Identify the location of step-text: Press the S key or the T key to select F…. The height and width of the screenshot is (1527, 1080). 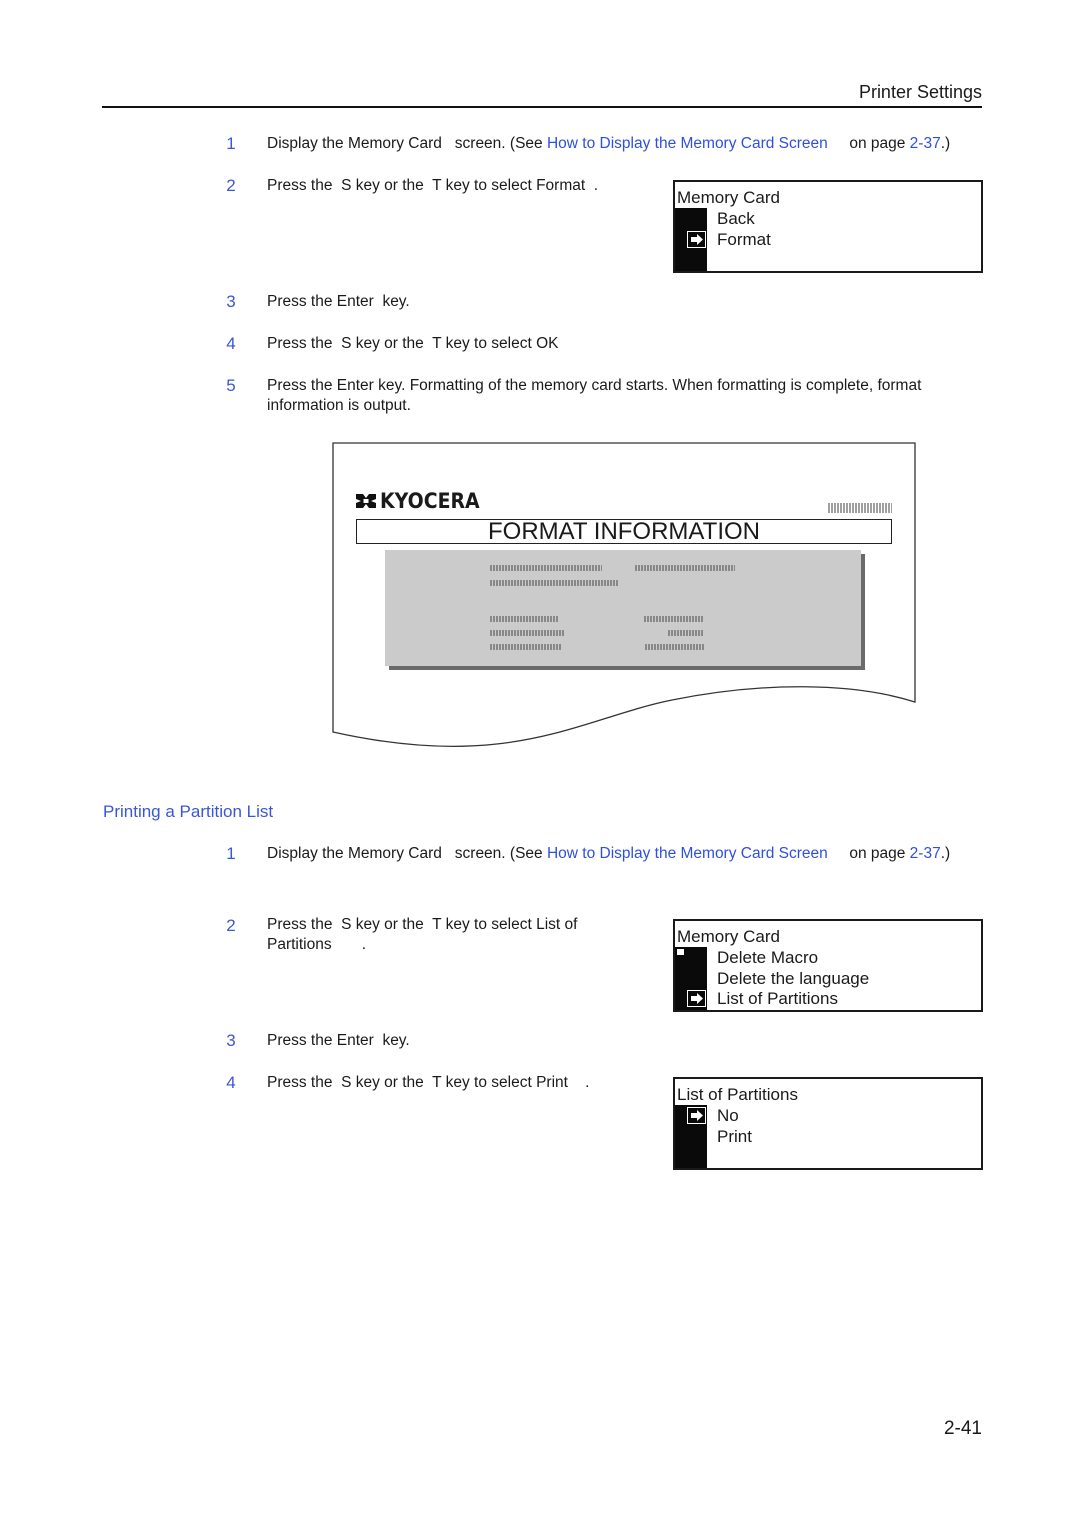
(433, 185).